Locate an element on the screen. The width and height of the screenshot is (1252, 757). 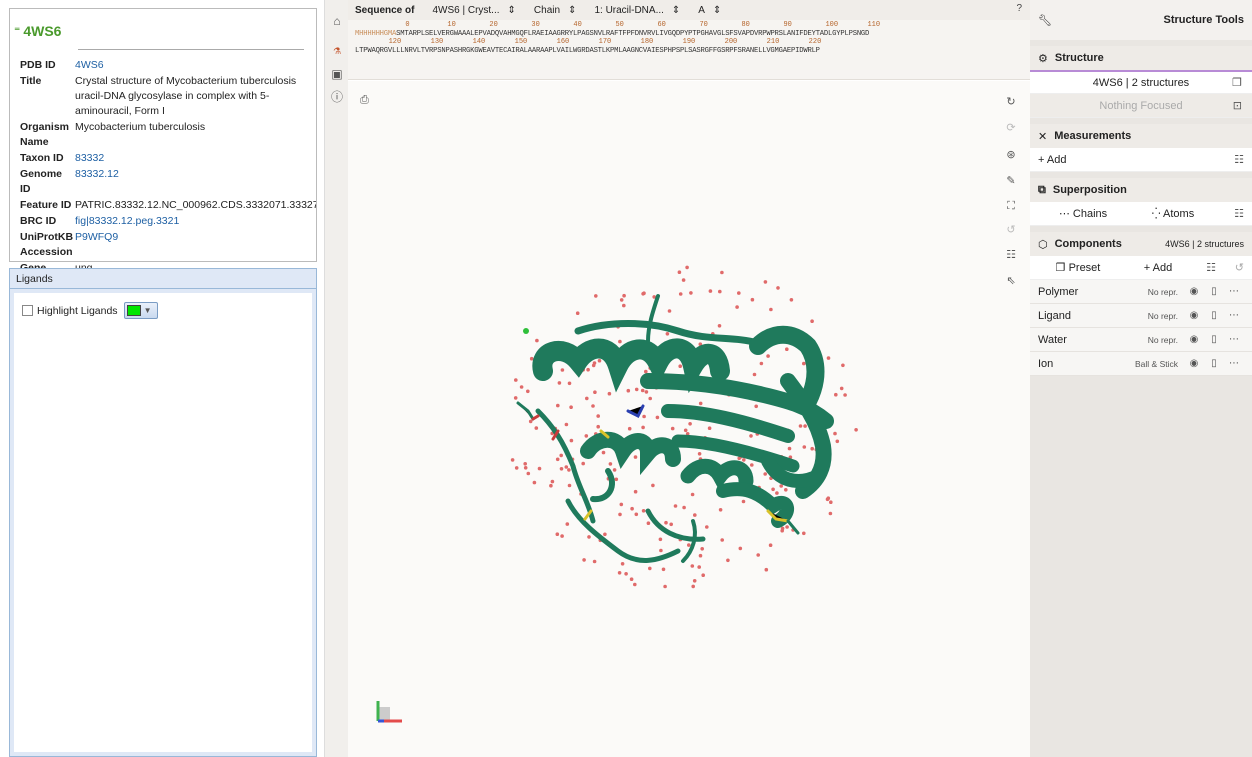
add-measurement-label: Add is located at coordinates (1056, 159).